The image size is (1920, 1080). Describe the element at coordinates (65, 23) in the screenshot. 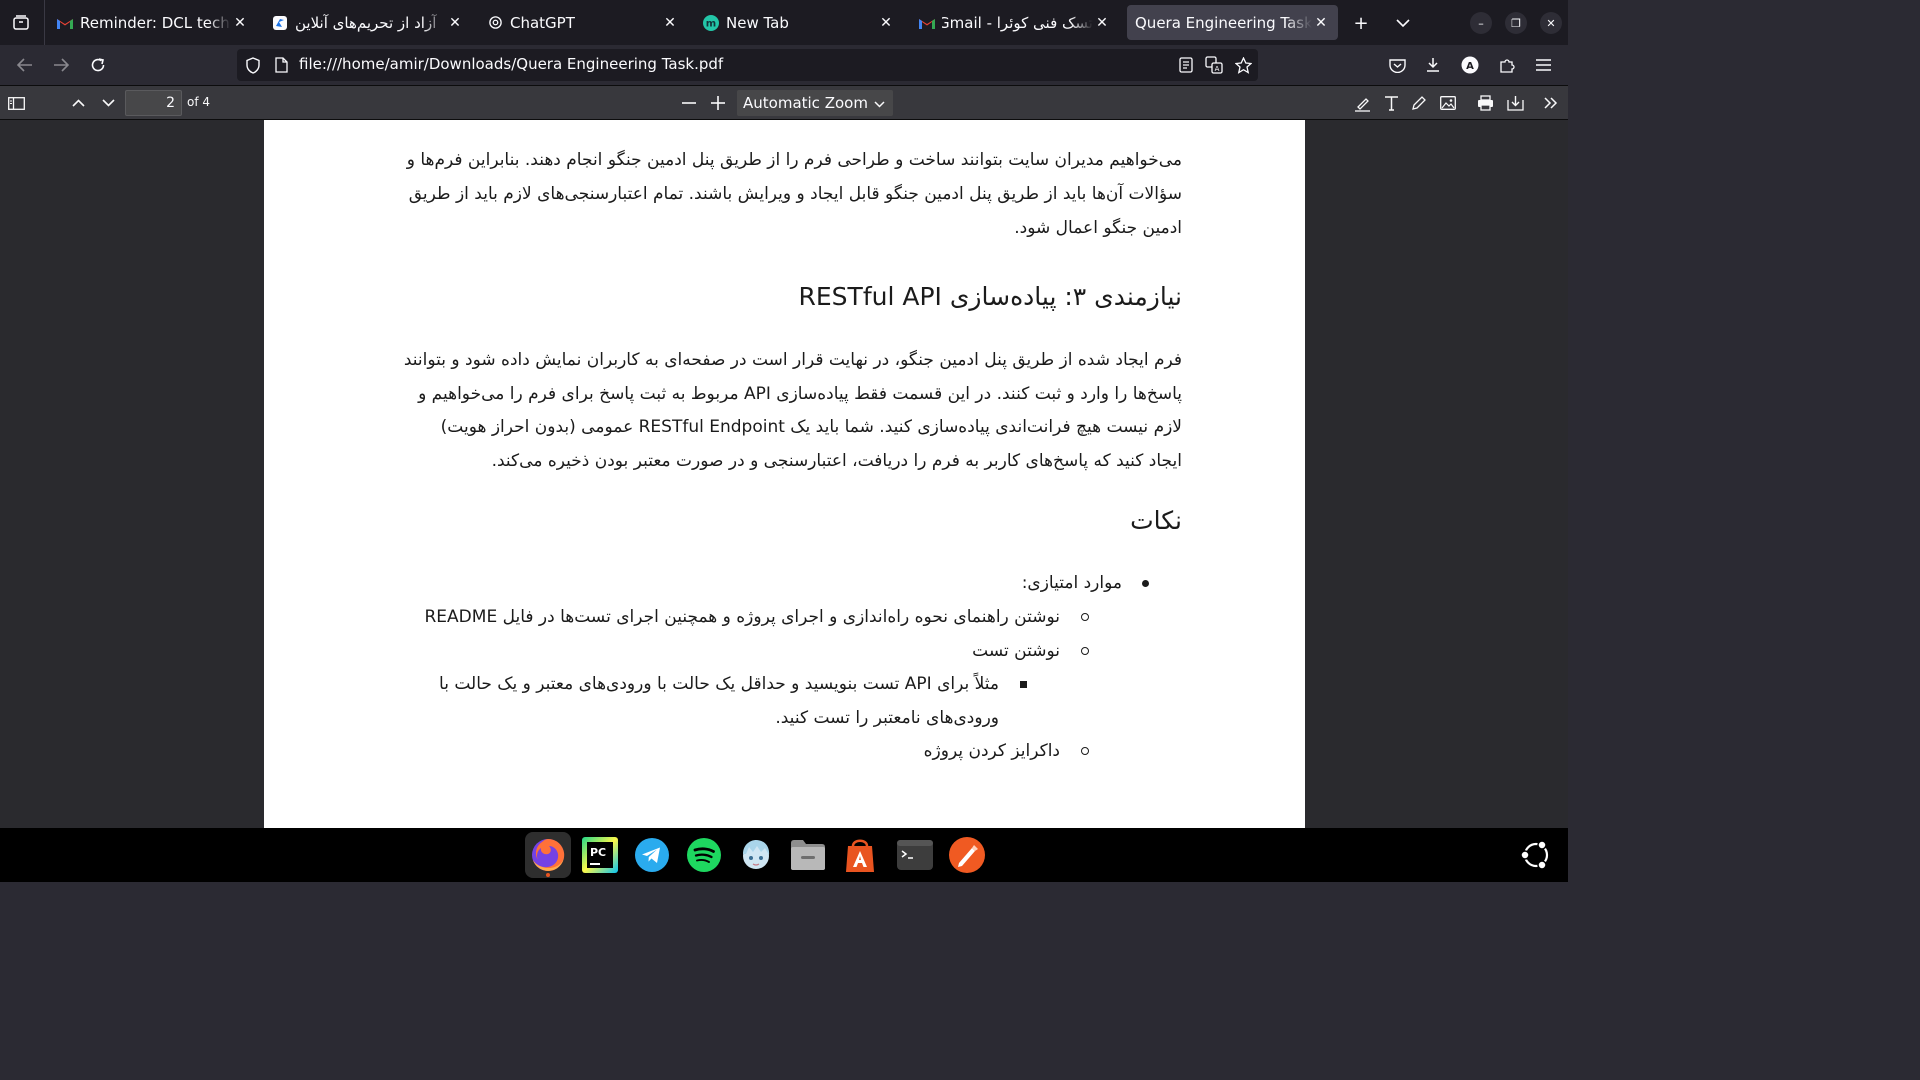

I see `gmail-icon` at that location.